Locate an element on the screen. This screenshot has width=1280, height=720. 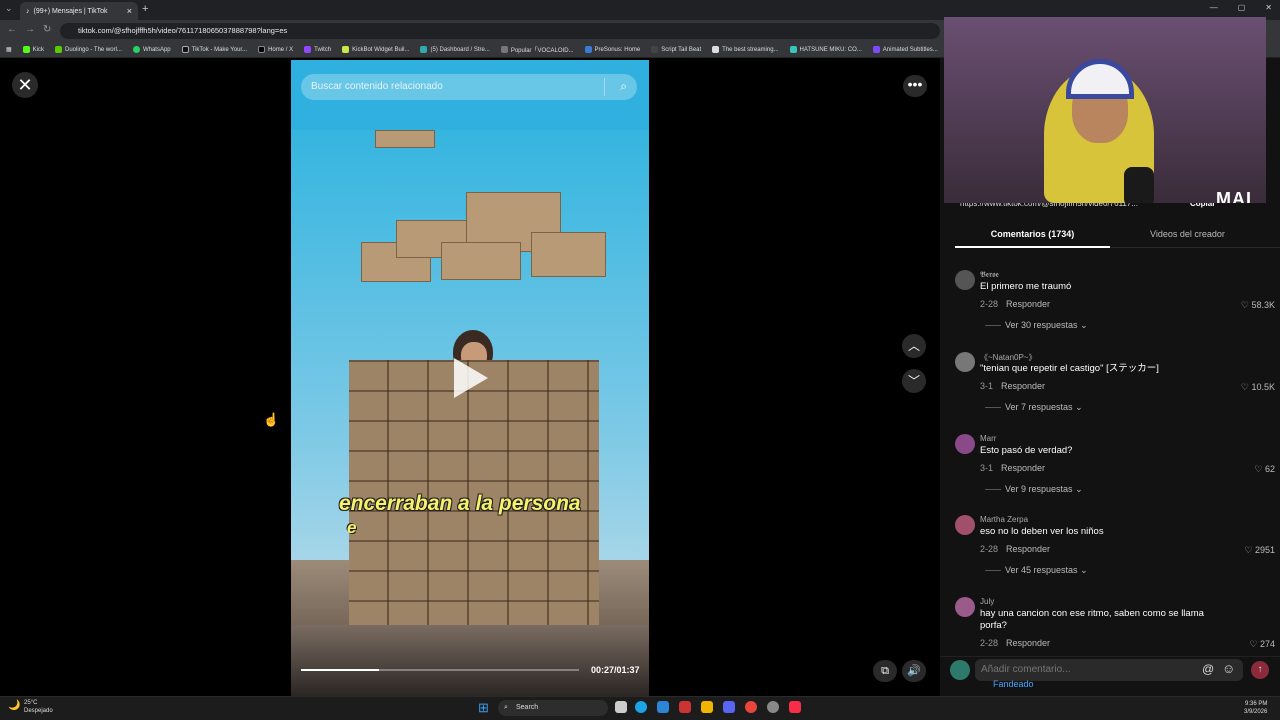
bookmark-item: Twitch is located at coordinates (317, 49).